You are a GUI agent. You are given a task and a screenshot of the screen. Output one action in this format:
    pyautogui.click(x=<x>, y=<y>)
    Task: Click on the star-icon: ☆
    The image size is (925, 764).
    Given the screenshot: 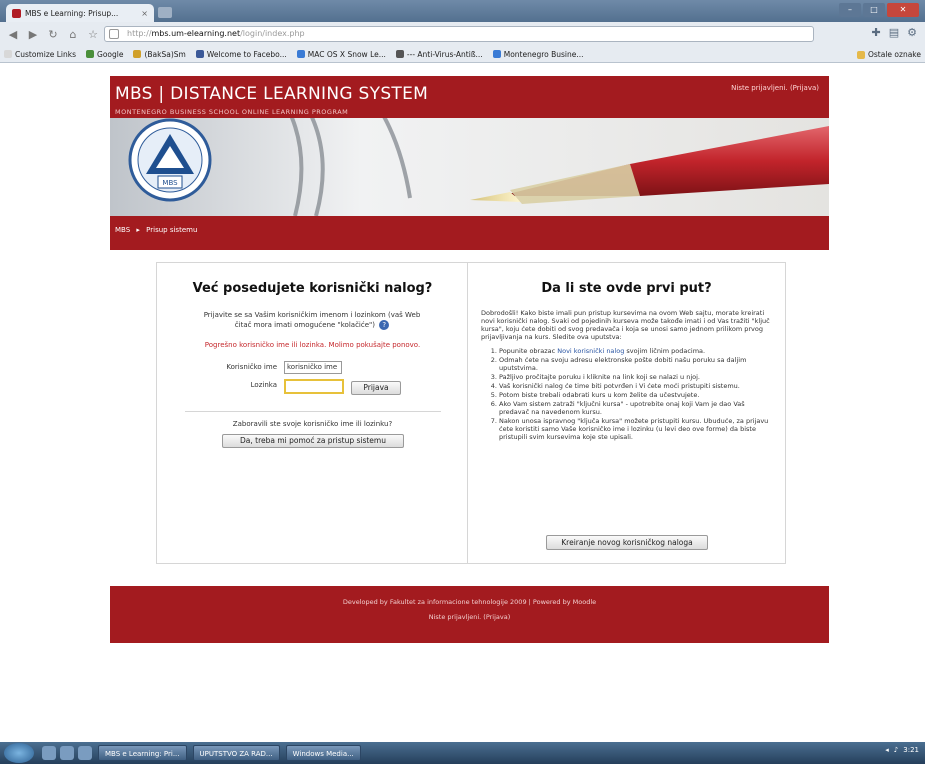 What is the action you would take?
    pyautogui.click(x=93, y=34)
    